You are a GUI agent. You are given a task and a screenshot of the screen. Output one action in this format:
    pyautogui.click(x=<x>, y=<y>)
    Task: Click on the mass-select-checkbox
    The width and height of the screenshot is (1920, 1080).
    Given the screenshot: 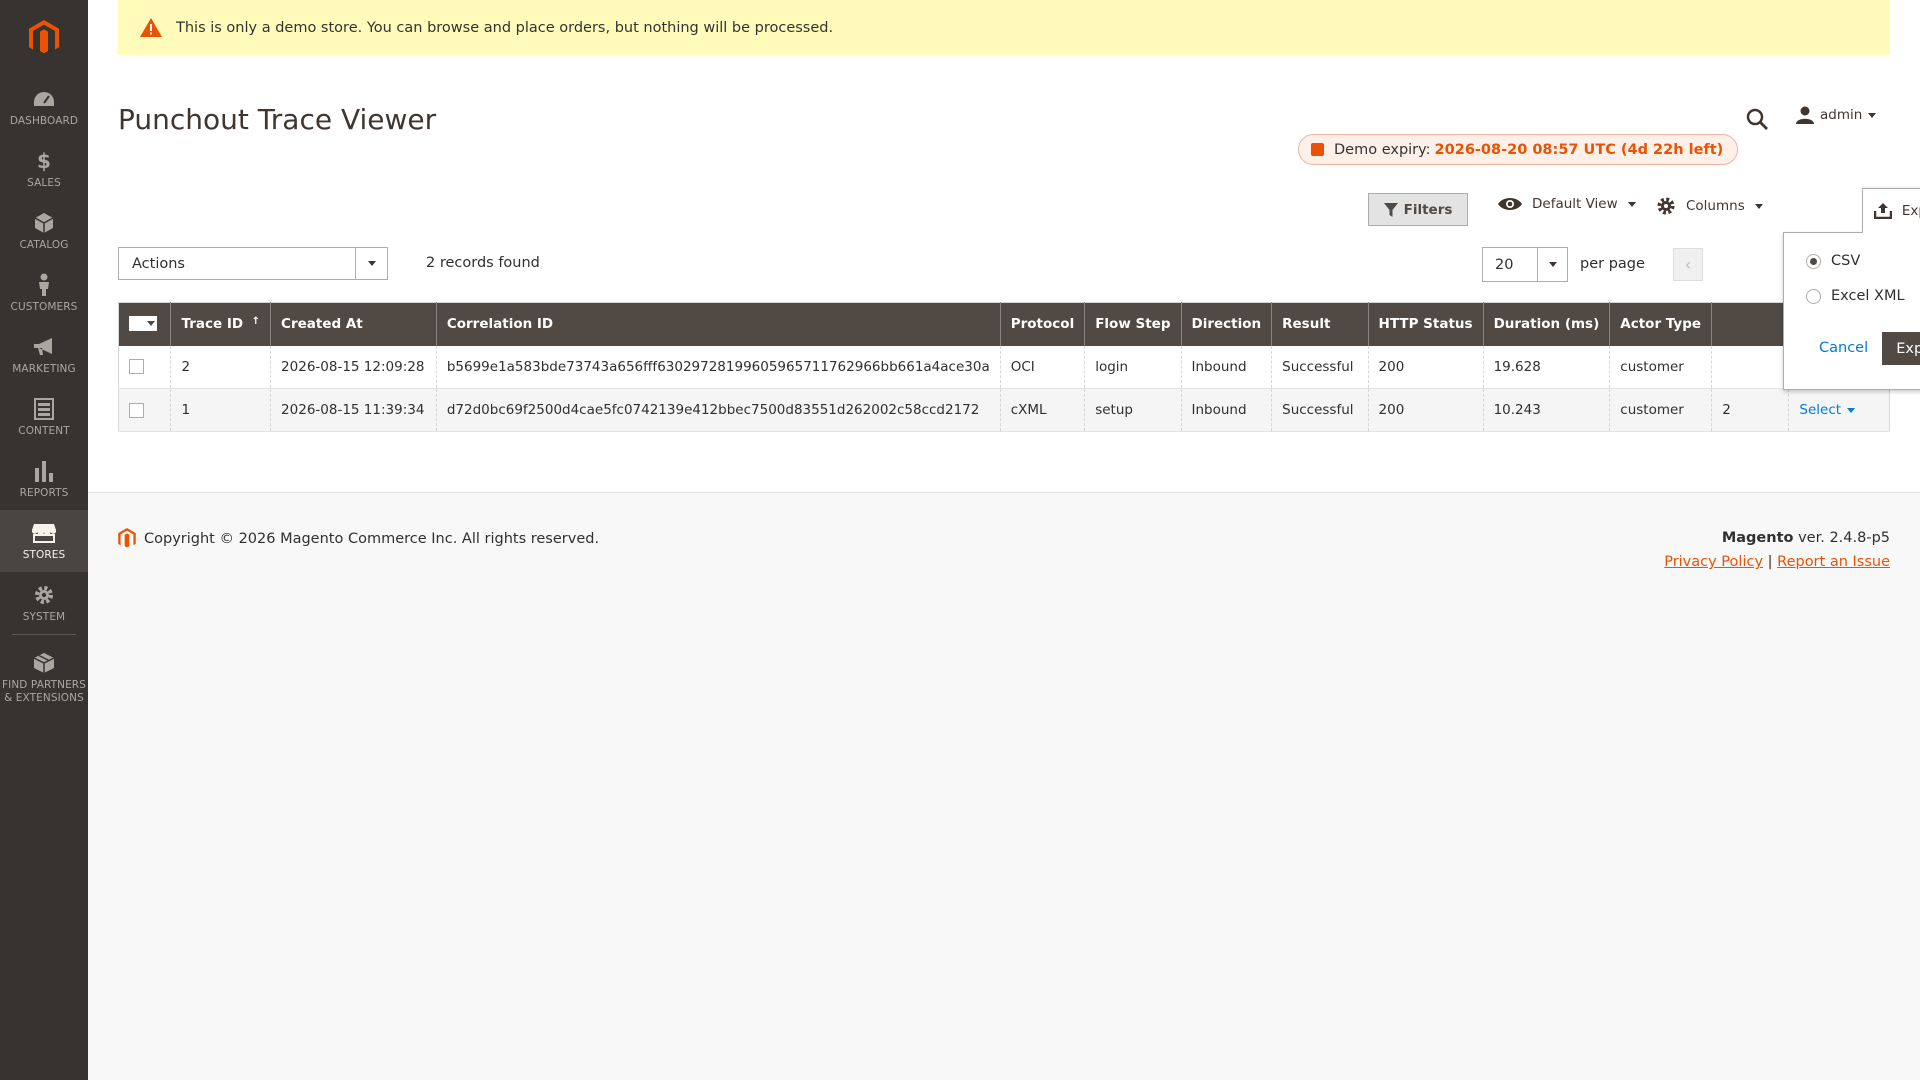 What is the action you would take?
    pyautogui.click(x=143, y=323)
    